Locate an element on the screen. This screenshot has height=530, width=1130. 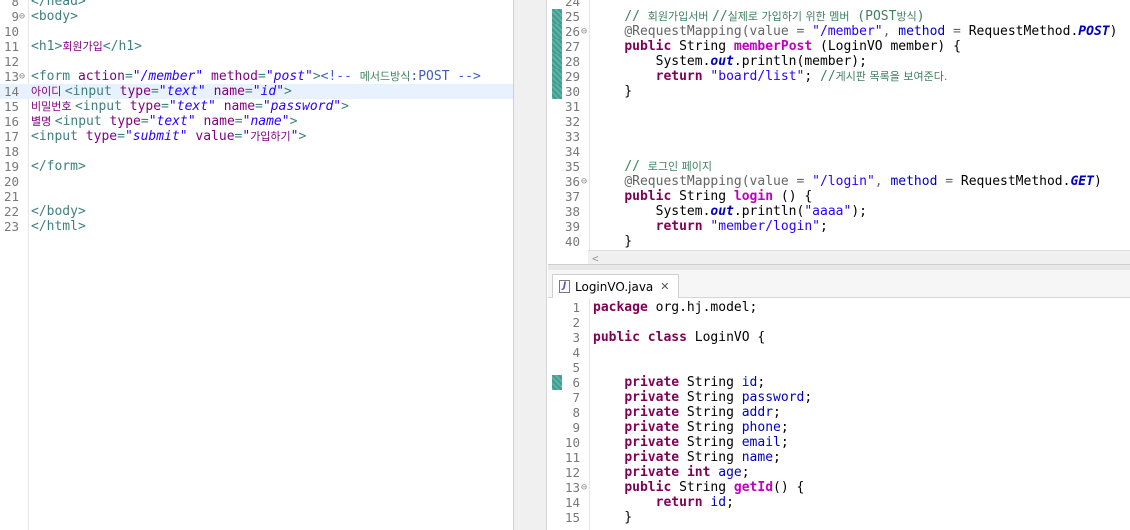
code-line: 1 package org.hj.model; is located at coordinates (839, 307).